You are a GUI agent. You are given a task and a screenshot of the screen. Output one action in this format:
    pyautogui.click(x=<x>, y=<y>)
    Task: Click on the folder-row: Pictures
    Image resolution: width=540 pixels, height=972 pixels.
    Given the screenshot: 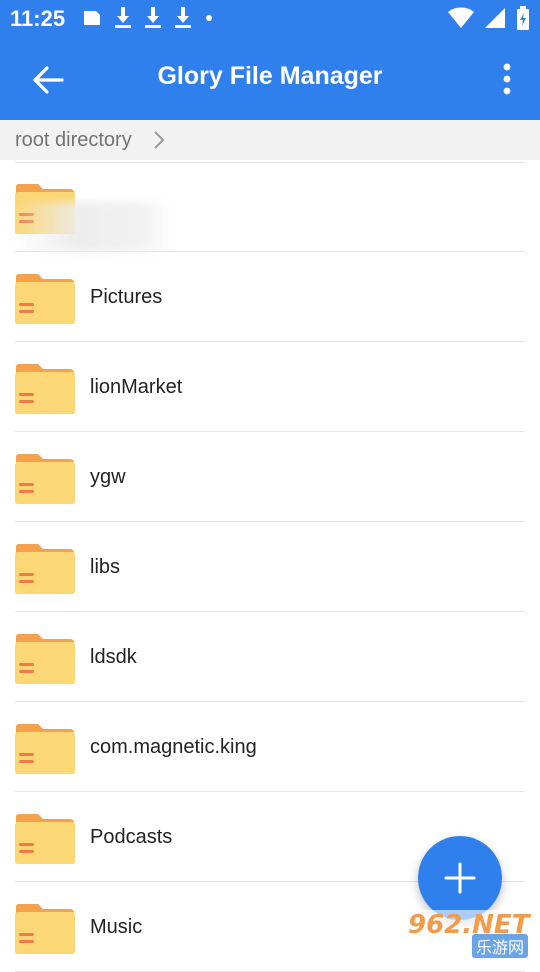 What is the action you would take?
    pyautogui.click(x=270, y=297)
    